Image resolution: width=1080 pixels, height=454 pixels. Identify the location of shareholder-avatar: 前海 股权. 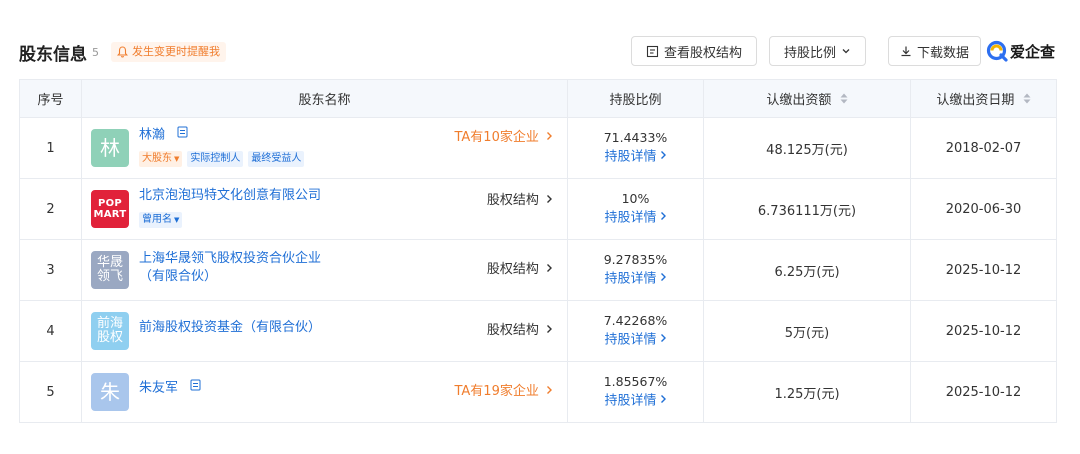
(110, 331).